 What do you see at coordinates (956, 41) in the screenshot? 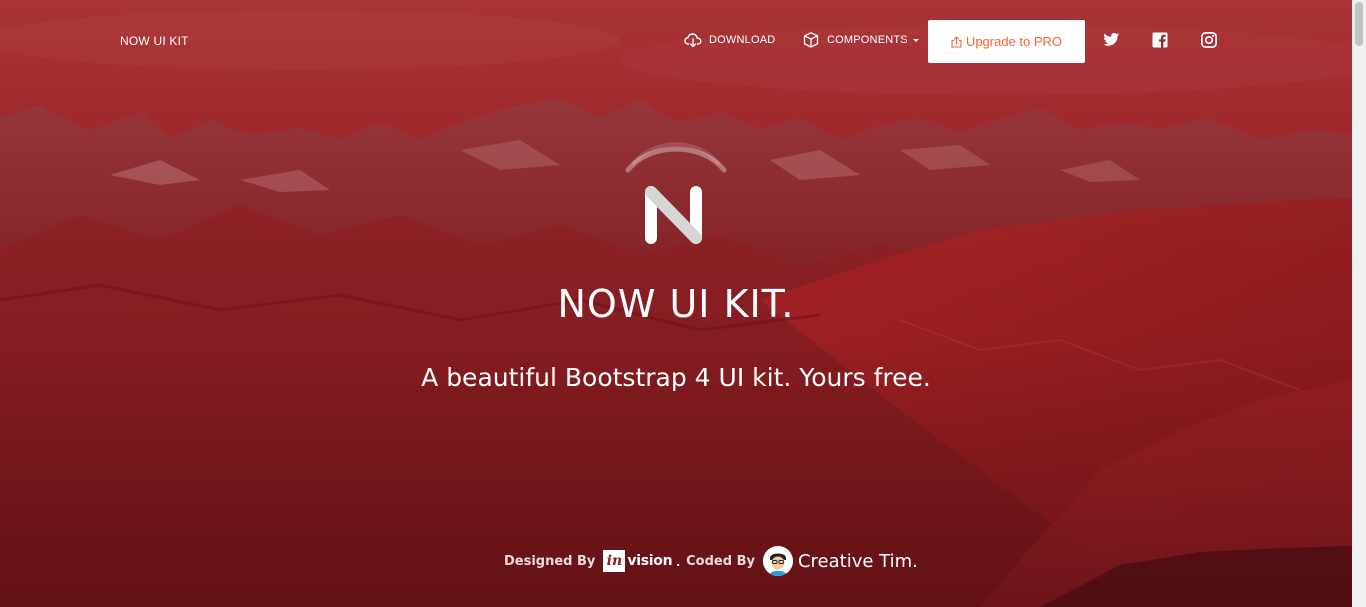
I see `upload-icon` at bounding box center [956, 41].